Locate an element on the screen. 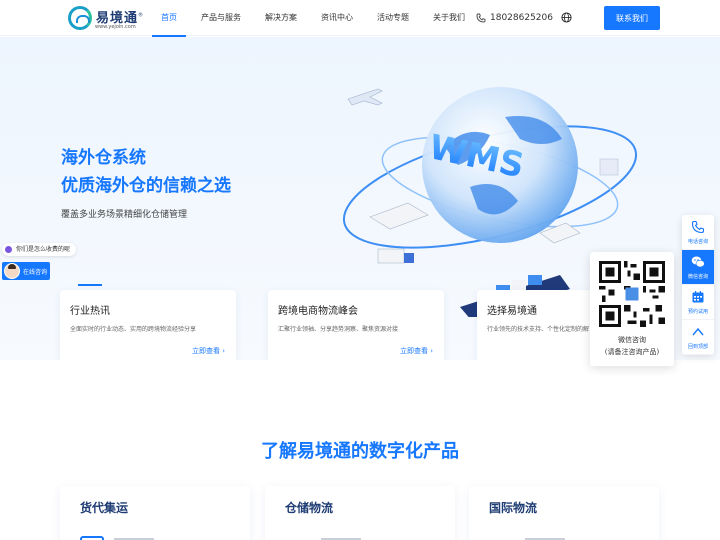 The width and height of the screenshot is (720, 540). product-card-international: 国际物流 is located at coordinates (564, 513).